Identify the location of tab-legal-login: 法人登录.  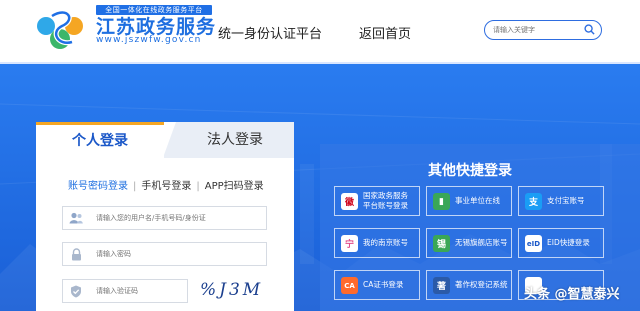
(229, 140).